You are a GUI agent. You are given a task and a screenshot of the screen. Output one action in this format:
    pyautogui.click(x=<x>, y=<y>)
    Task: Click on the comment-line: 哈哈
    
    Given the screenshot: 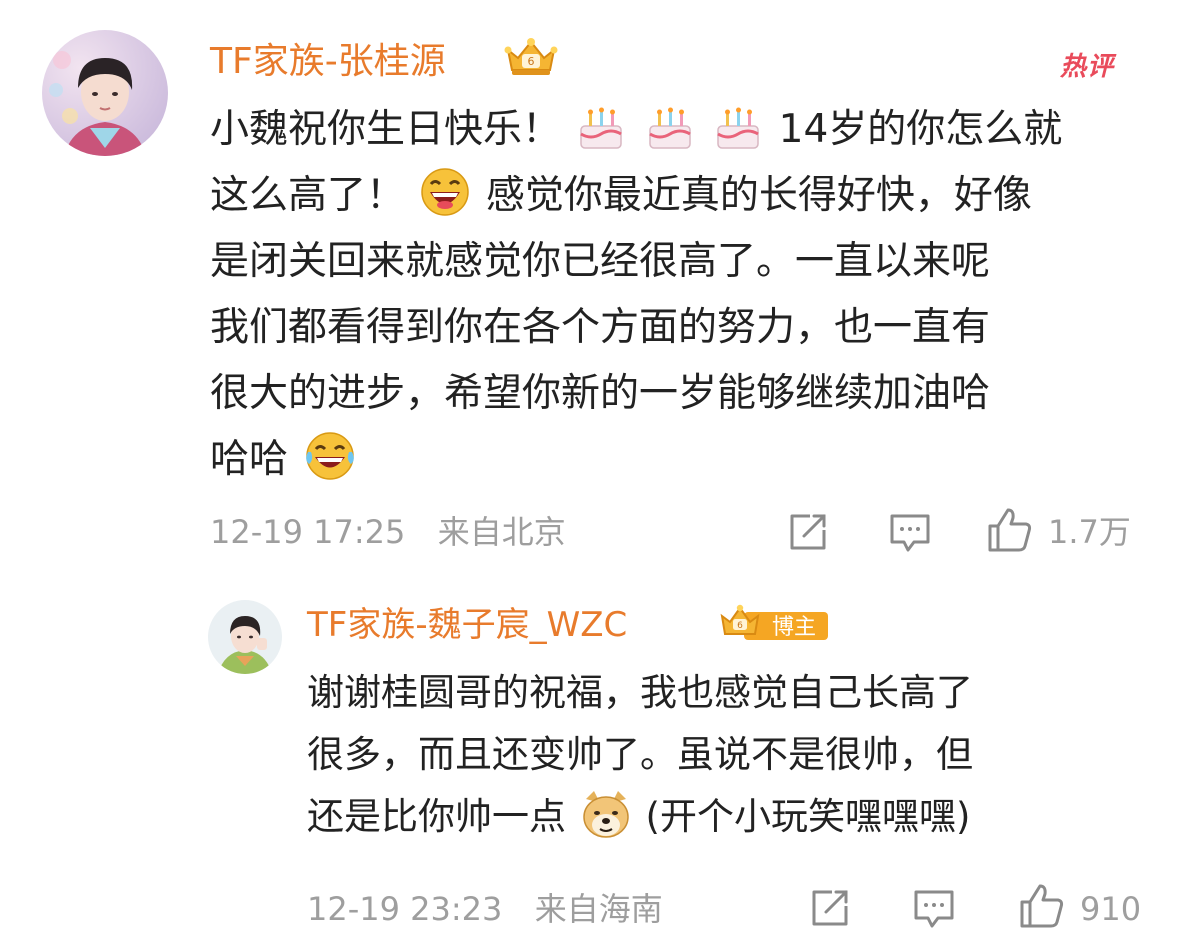 What is the action you would take?
    pyautogui.click(x=636, y=460)
    